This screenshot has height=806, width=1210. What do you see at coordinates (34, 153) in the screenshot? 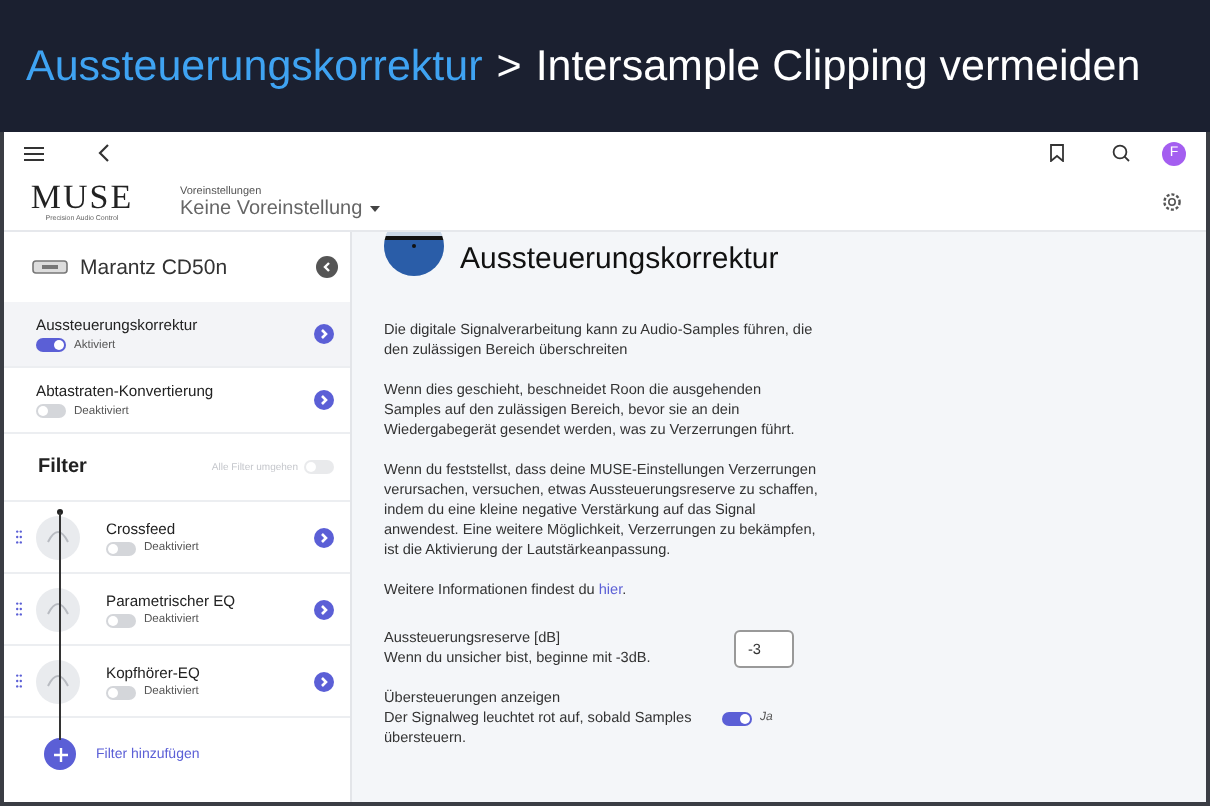
I see `menu-icon` at bounding box center [34, 153].